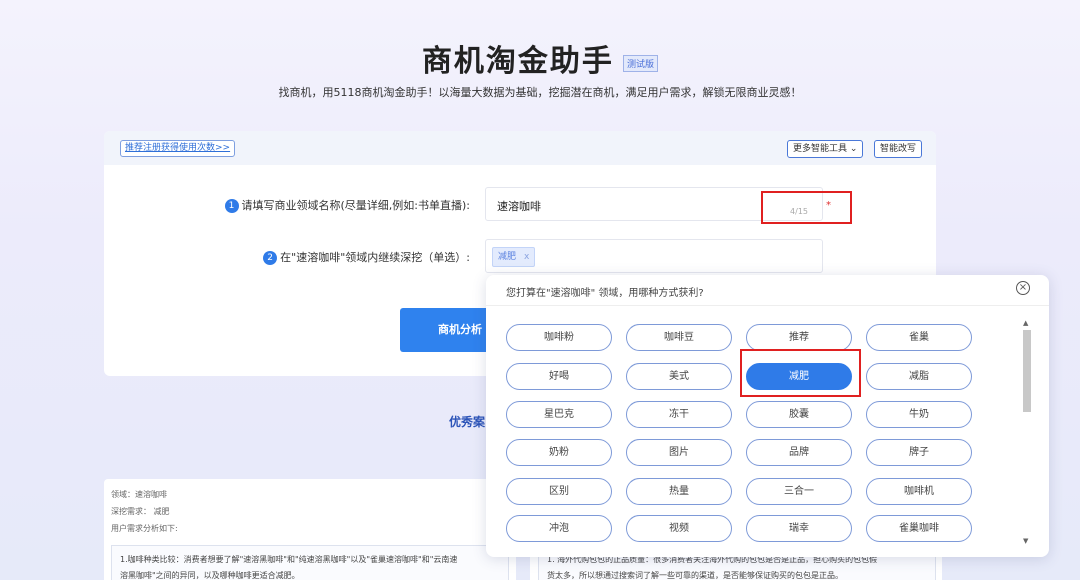 The image size is (1080, 580). Describe the element at coordinates (507, 257) in the screenshot. I see `selected-tag-label: 减肥` at that location.